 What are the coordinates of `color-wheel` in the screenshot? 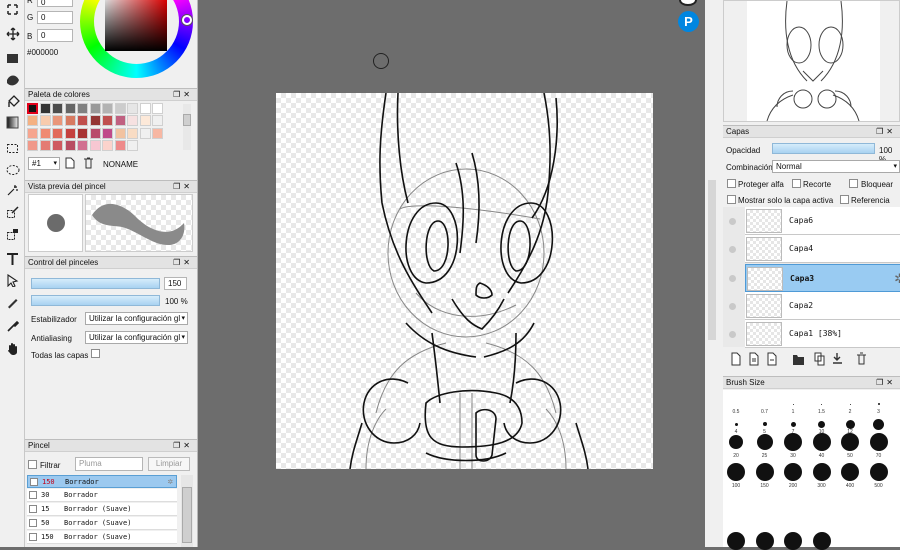 It's located at (136, 39).